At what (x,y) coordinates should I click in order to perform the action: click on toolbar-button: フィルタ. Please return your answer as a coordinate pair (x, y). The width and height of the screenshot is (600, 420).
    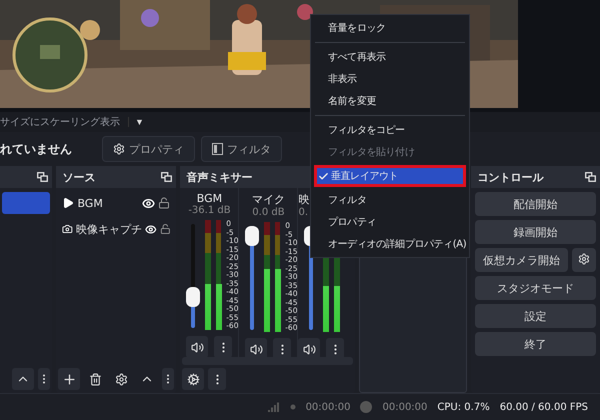
    Looking at the image, I should click on (241, 149).